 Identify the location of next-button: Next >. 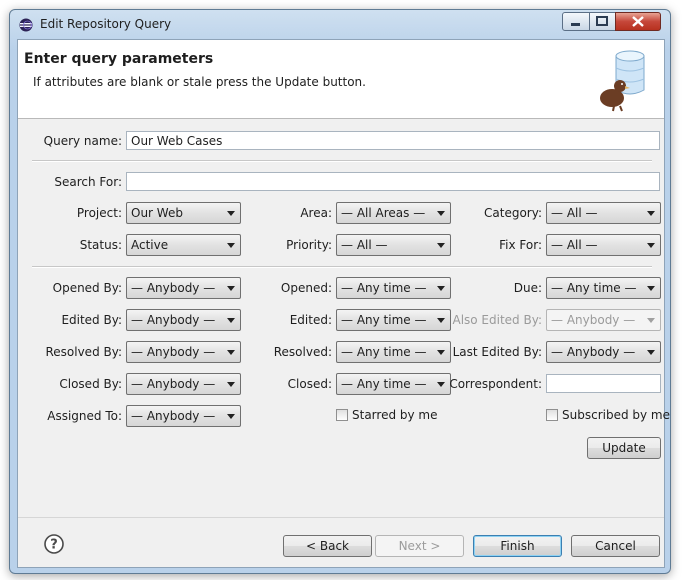
(419, 546).